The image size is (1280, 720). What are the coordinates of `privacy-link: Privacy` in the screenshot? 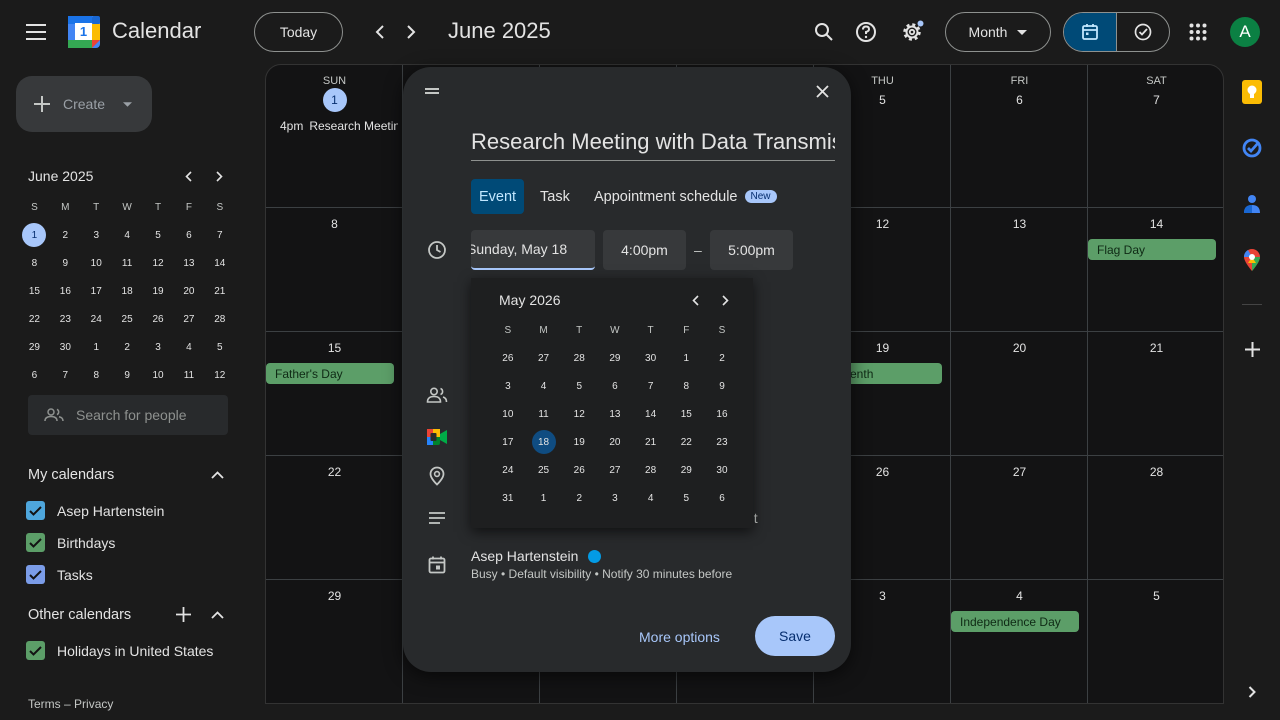 It's located at (93, 704).